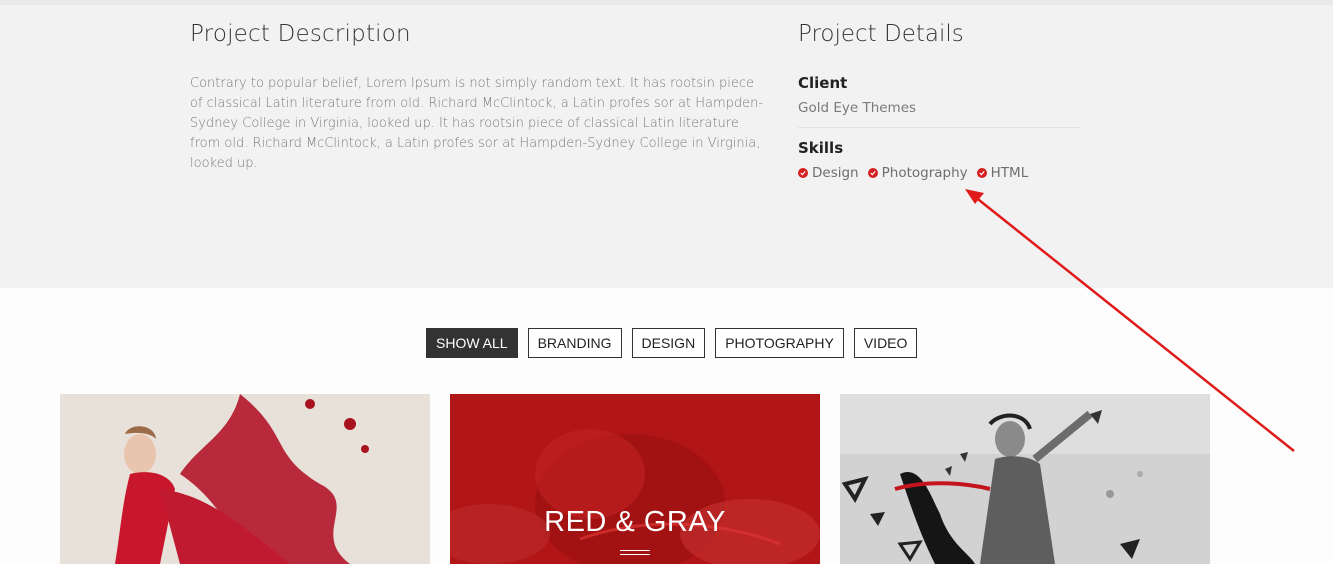 This screenshot has height=564, width=1333. Describe the element at coordinates (821, 148) in the screenshot. I see `skills-label: Skills` at that location.